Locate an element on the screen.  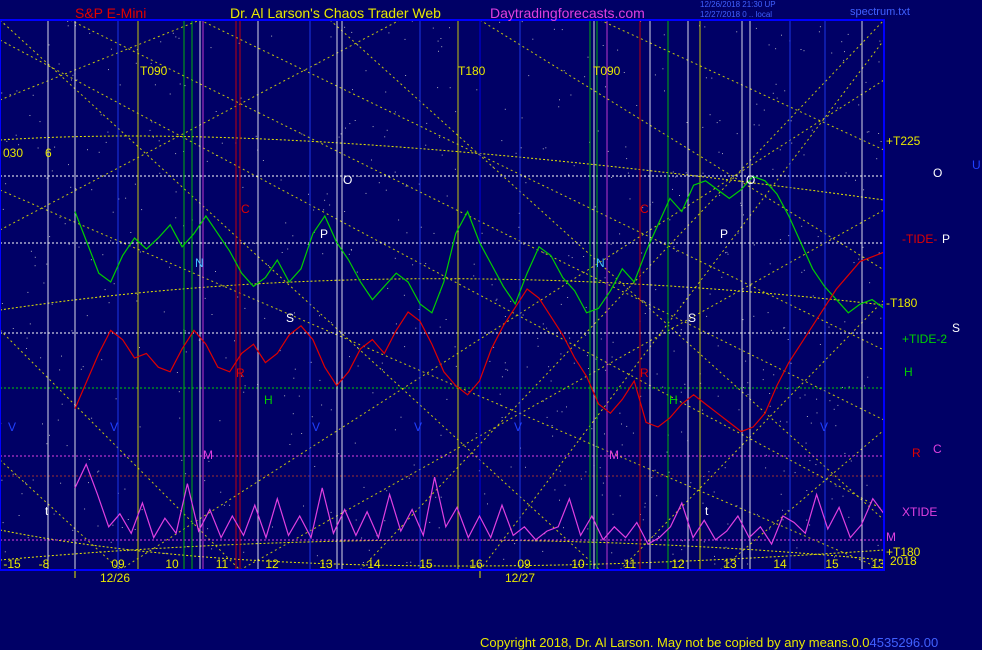
left-tick-label: -15 is located at coordinates (12, 564).